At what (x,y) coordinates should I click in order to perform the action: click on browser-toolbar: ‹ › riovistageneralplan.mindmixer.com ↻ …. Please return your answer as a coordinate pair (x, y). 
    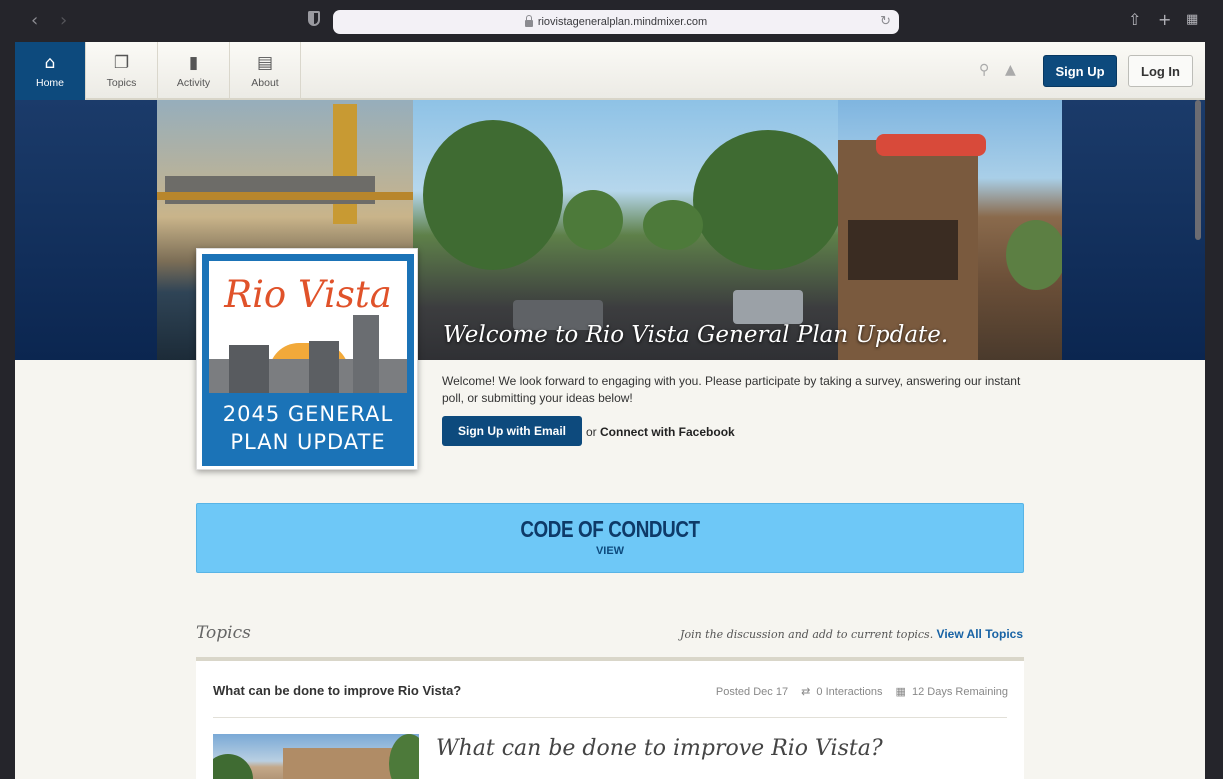
    Looking at the image, I should click on (611, 21).